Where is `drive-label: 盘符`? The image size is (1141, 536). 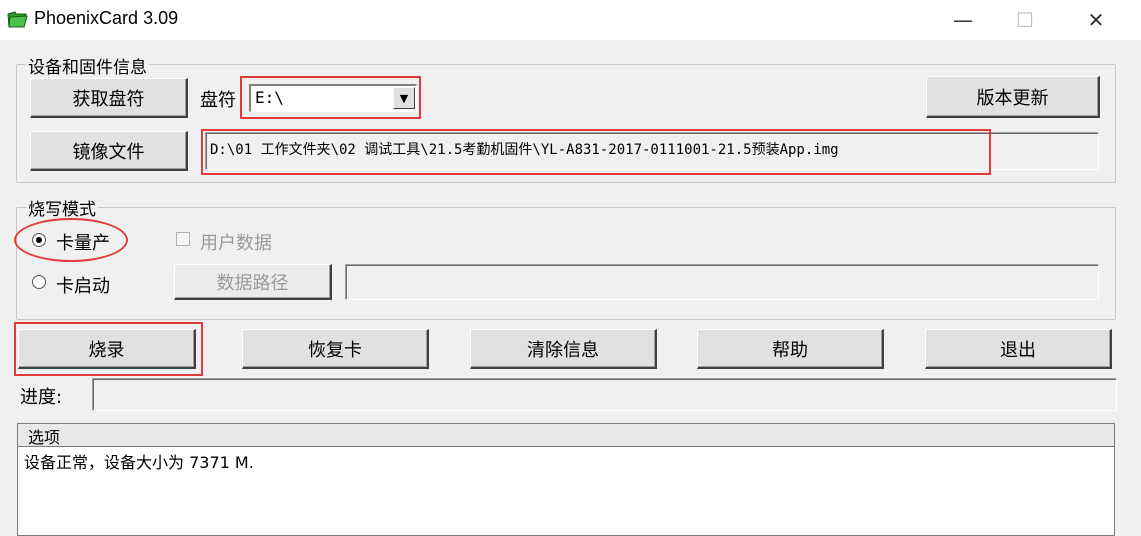 drive-label: 盘符 is located at coordinates (218, 100).